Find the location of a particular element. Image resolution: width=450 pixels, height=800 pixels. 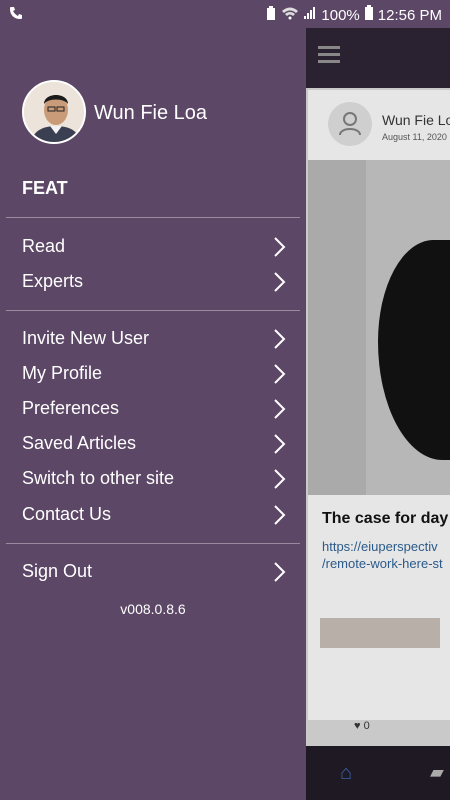

article-date: August 11, 2020 is located at coordinates (414, 137).